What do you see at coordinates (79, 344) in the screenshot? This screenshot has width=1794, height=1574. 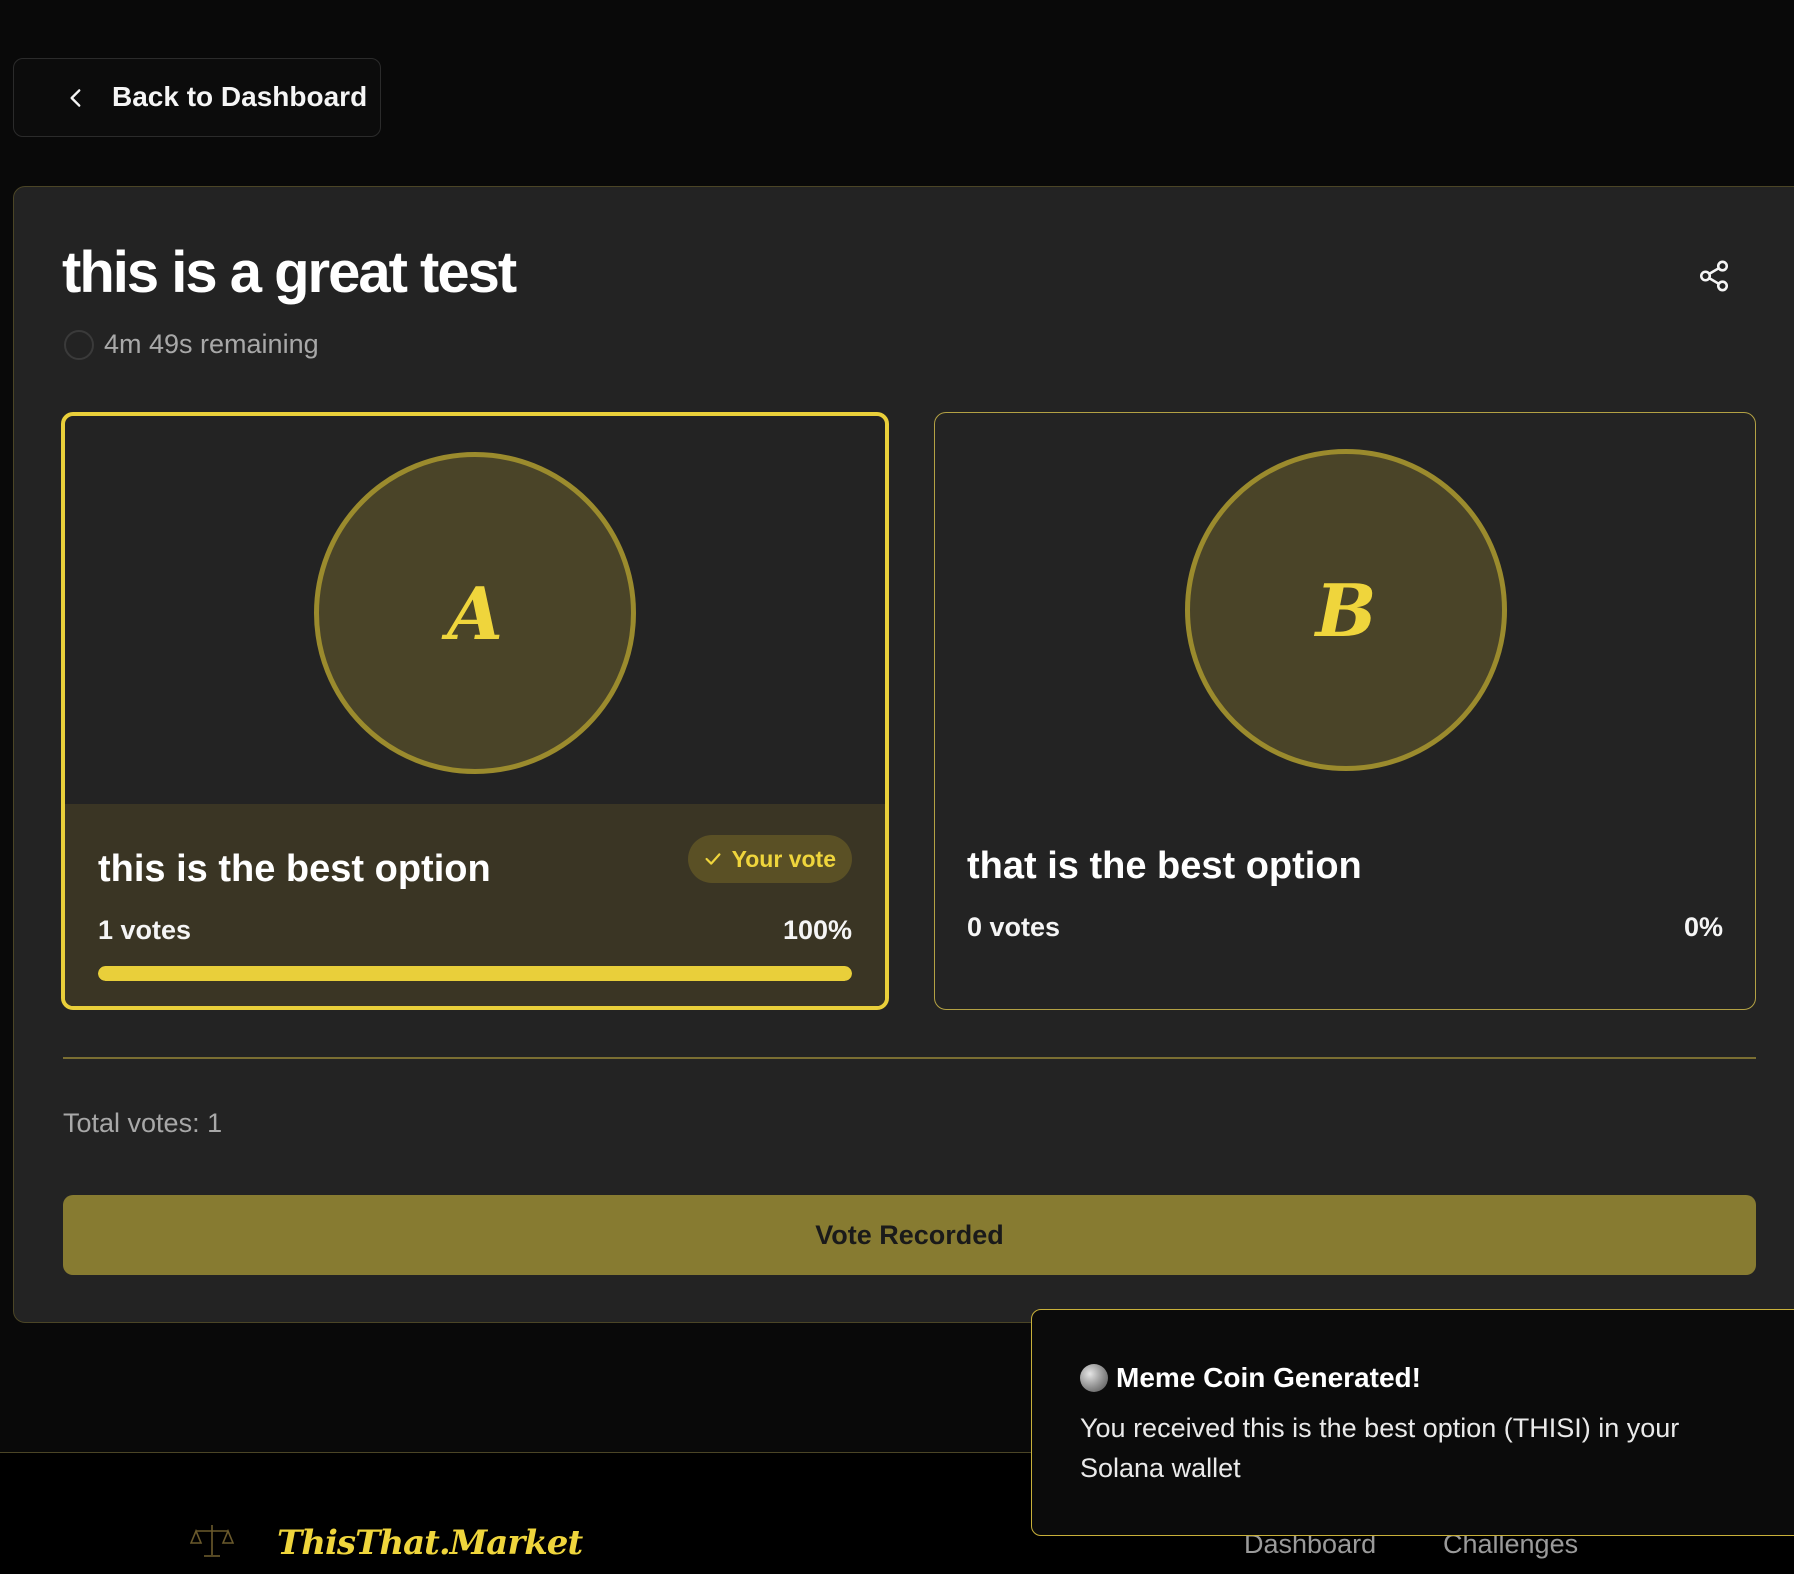 I see `timer-ring-icon` at bounding box center [79, 344].